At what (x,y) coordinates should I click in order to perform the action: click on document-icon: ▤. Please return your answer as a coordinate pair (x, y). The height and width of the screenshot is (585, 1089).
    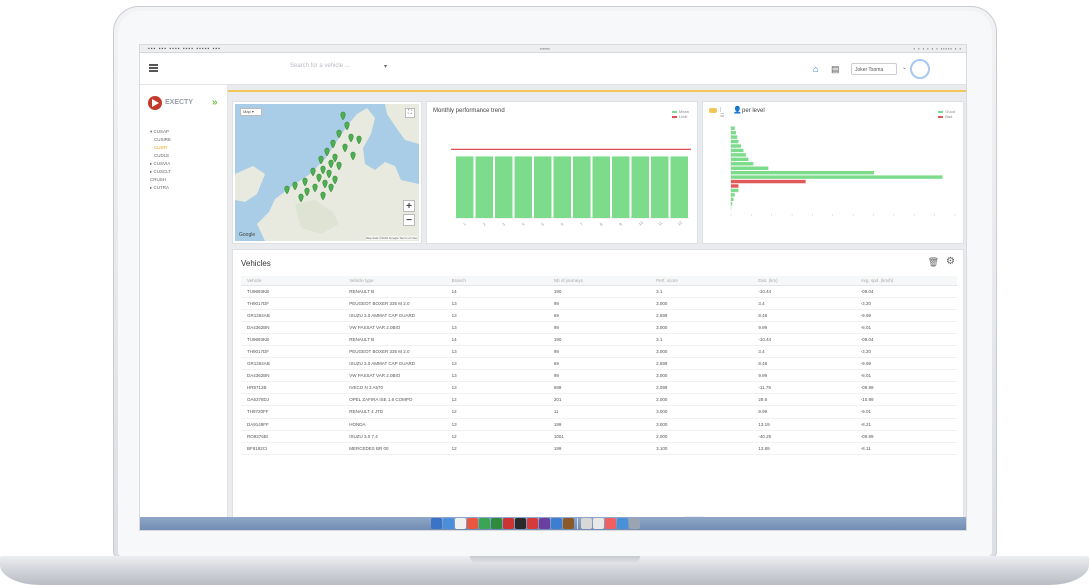
    Looking at the image, I should click on (835, 69).